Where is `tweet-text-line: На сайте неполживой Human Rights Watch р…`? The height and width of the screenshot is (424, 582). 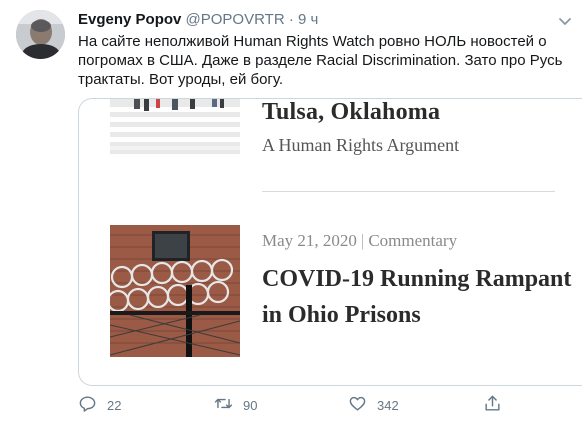
tweet-text-line: На сайте неполживой Human Rights Watch р… is located at coordinates (312, 41).